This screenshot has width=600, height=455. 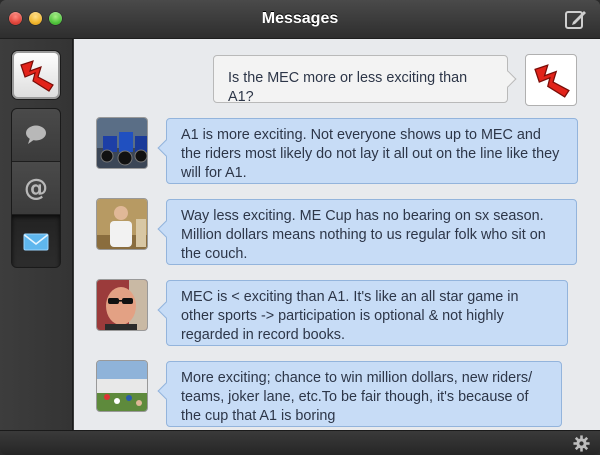 I want to click on sender-avatar, so click(x=551, y=80).